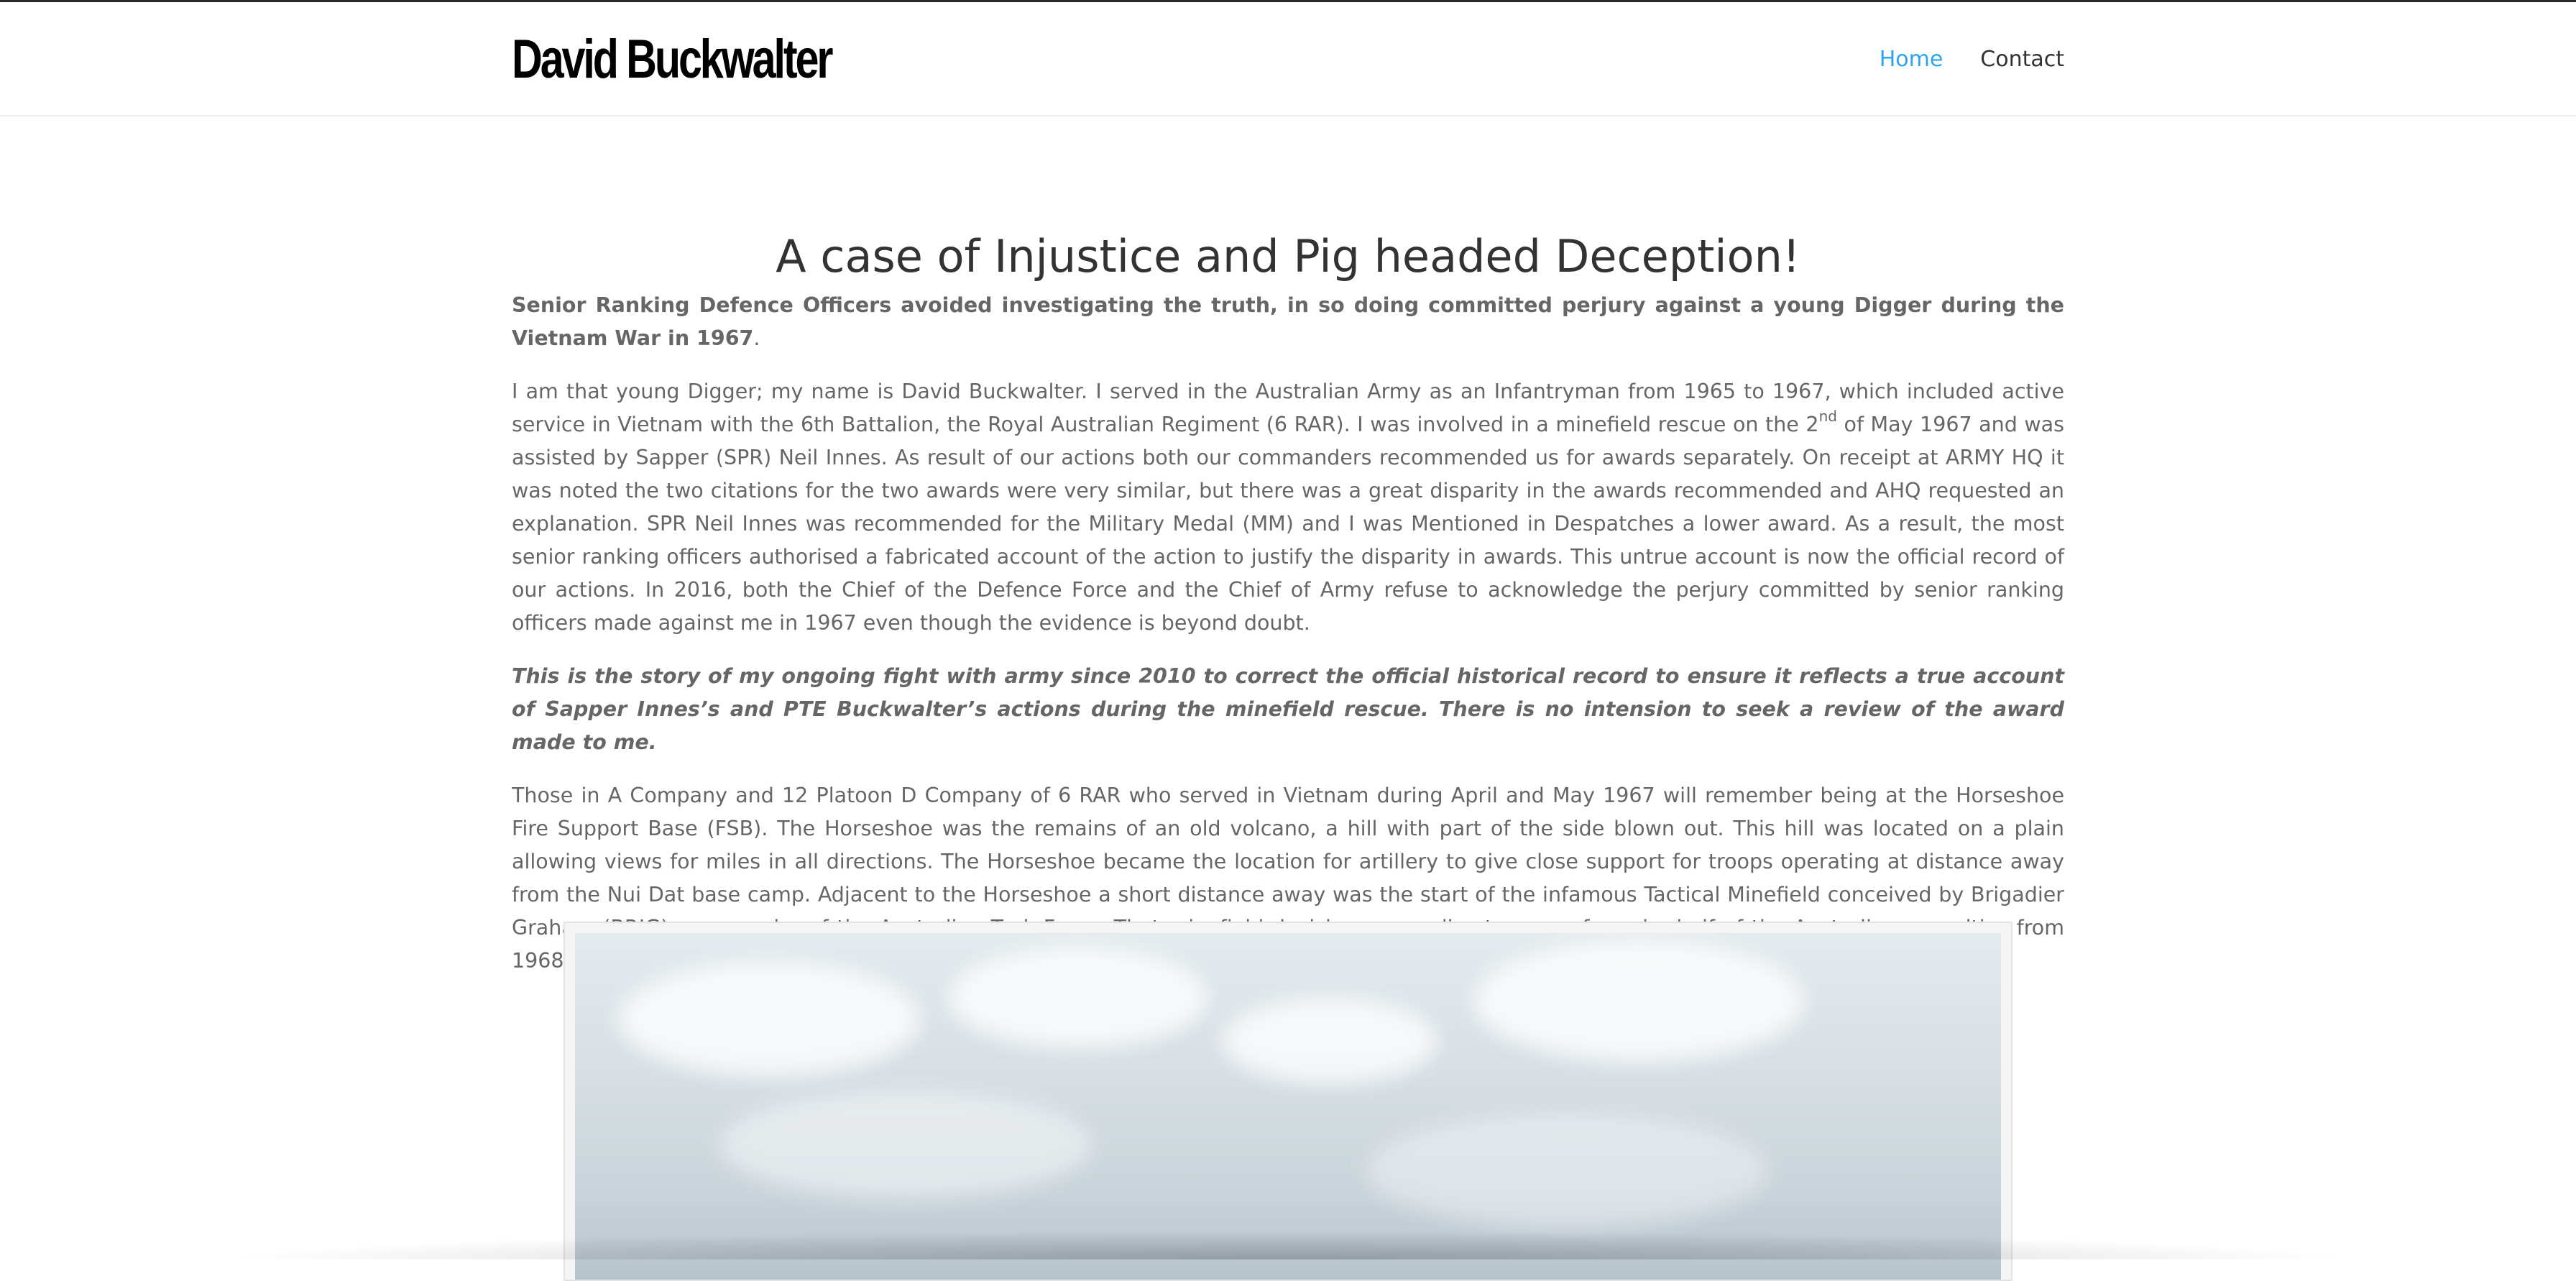 The image size is (2576, 1281). I want to click on site-logo: David Buckwalter, so click(672, 60).